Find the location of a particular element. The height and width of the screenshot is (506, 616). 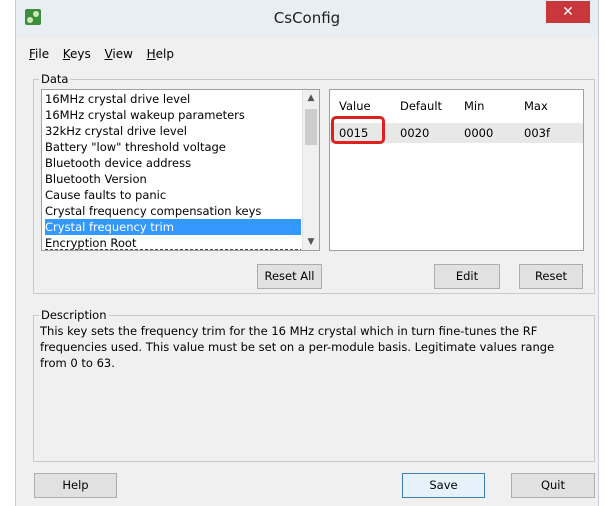

list-item: Bluetooth device address is located at coordinates (173, 163).